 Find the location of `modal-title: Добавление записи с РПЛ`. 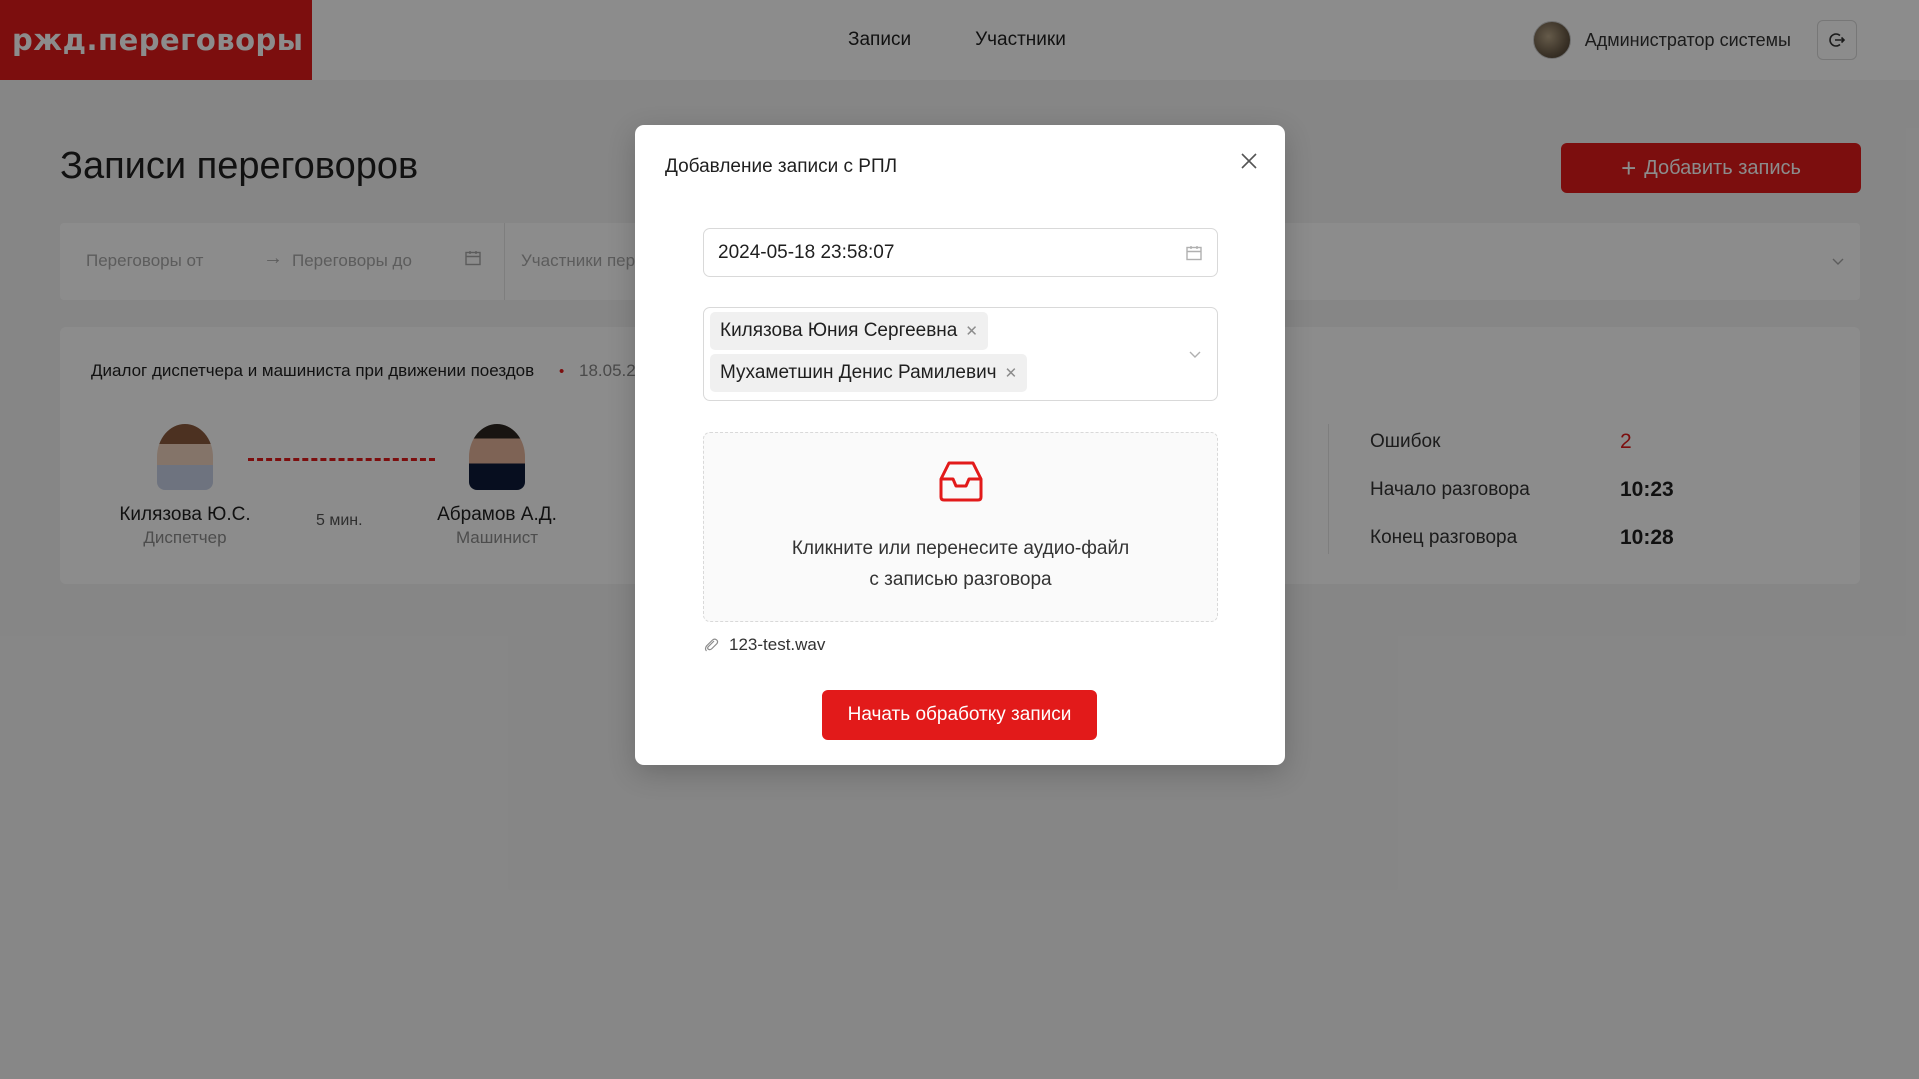

modal-title: Добавление записи с РПЛ is located at coordinates (781, 166).